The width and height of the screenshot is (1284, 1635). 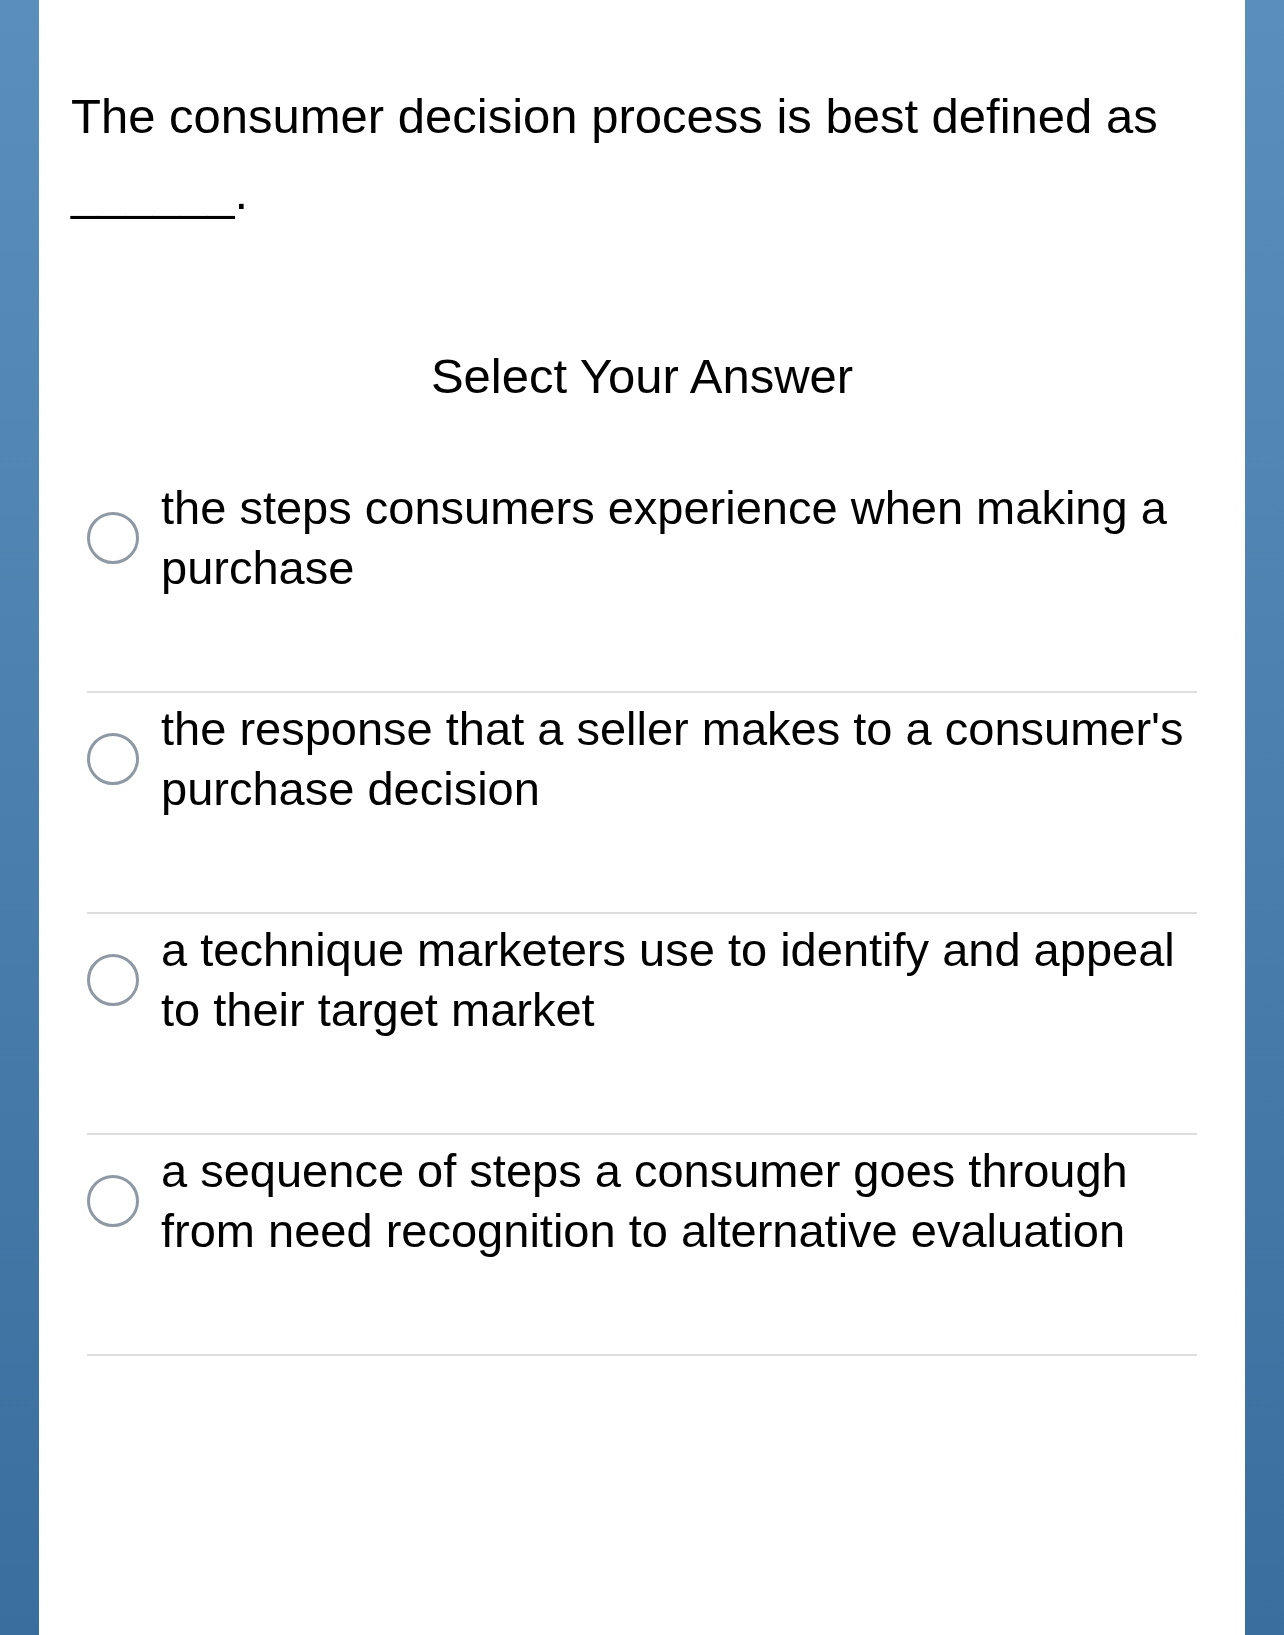 What do you see at coordinates (679, 758) in the screenshot?
I see `answer-option: the response that a seller makes to a consumer's purchase decision` at bounding box center [679, 758].